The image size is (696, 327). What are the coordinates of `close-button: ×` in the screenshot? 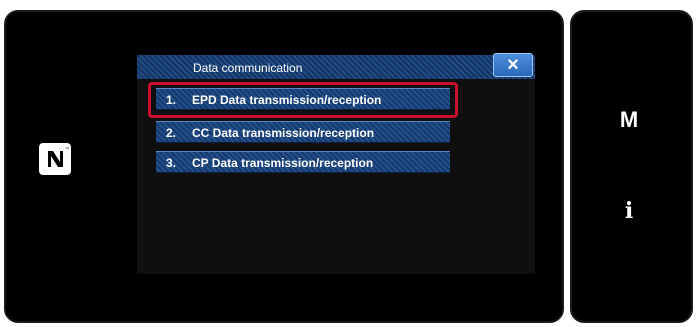 It's located at (513, 65).